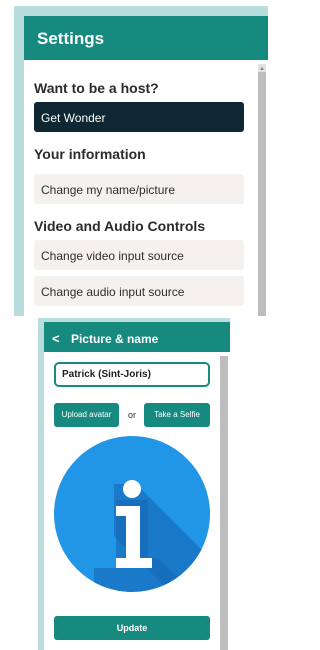 The image size is (320, 650). What do you see at coordinates (114, 339) in the screenshot?
I see `picture-title: Picture & name` at bounding box center [114, 339].